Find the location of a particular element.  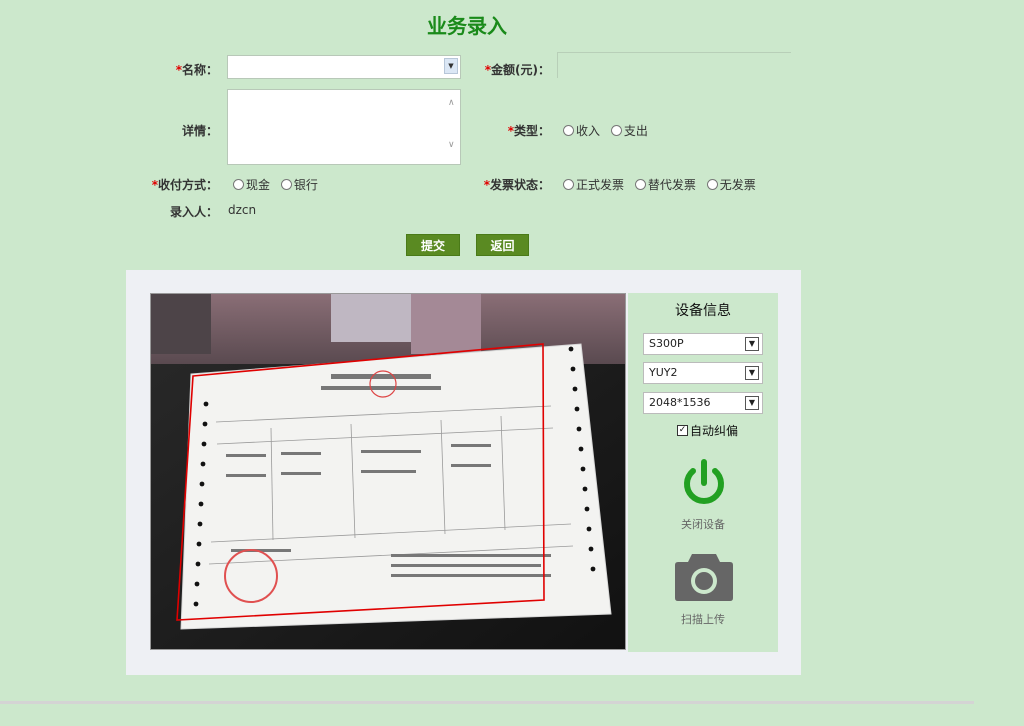

auto-correct-checkbox: ✓ 自动纠偏 is located at coordinates (707, 430).